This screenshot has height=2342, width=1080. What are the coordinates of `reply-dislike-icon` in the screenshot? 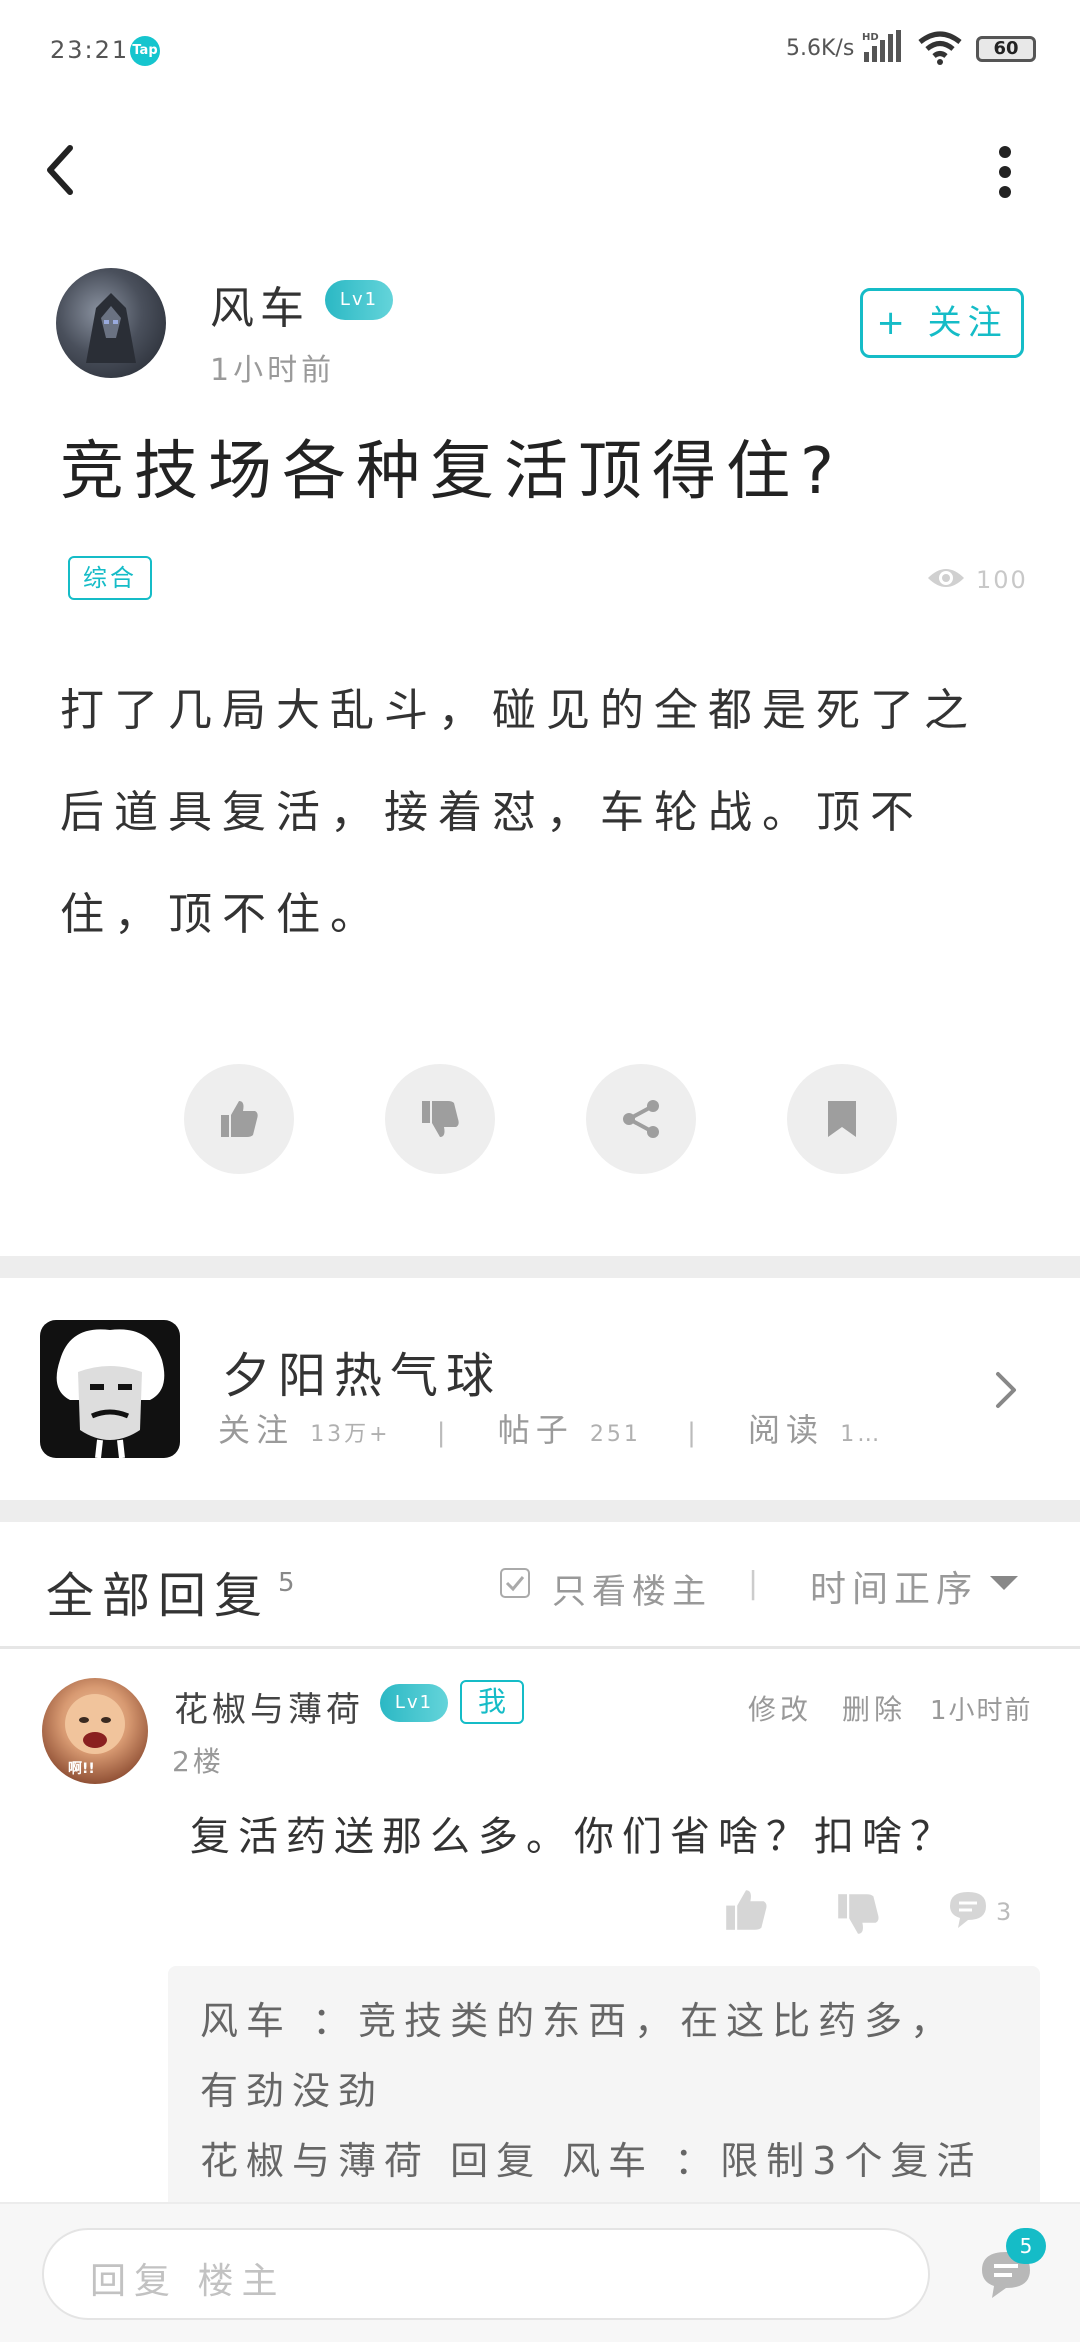 It's located at (858, 1914).